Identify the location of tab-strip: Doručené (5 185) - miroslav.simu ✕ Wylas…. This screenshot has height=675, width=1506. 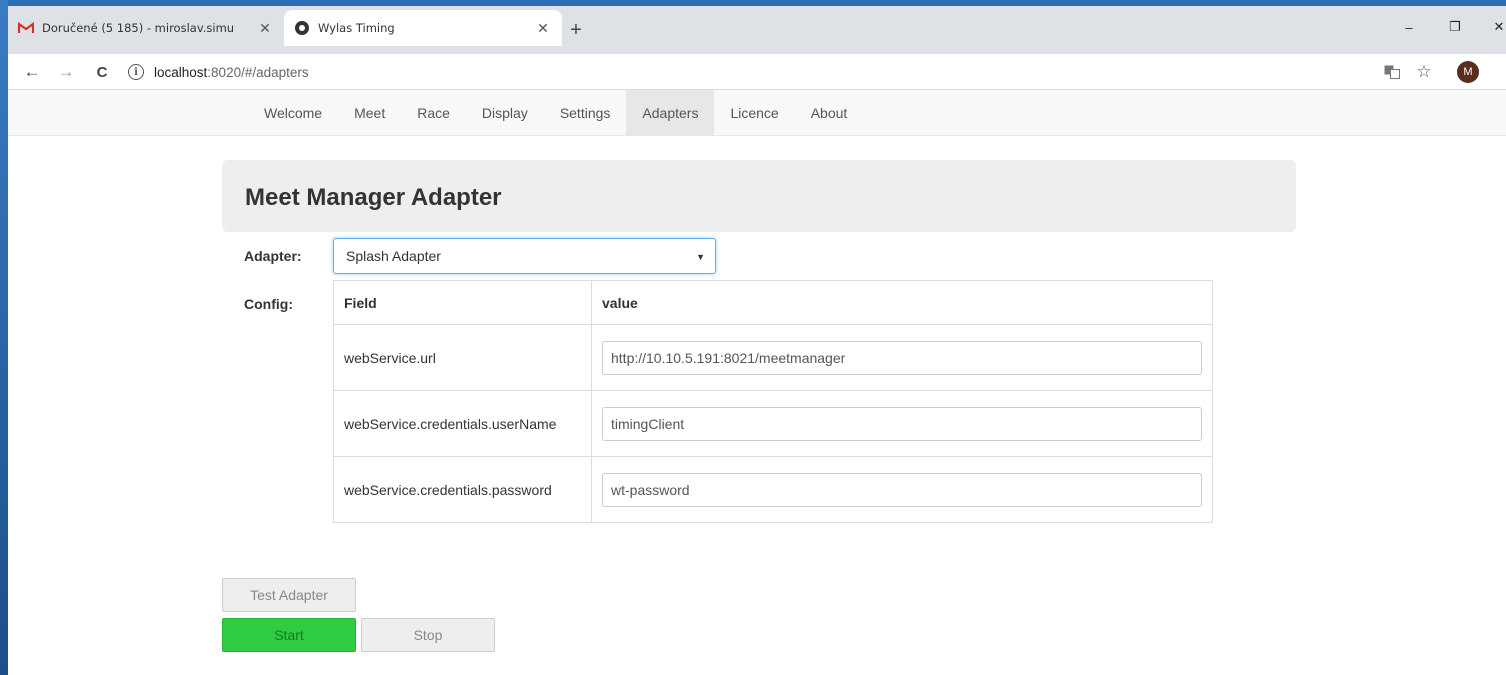
(757, 27).